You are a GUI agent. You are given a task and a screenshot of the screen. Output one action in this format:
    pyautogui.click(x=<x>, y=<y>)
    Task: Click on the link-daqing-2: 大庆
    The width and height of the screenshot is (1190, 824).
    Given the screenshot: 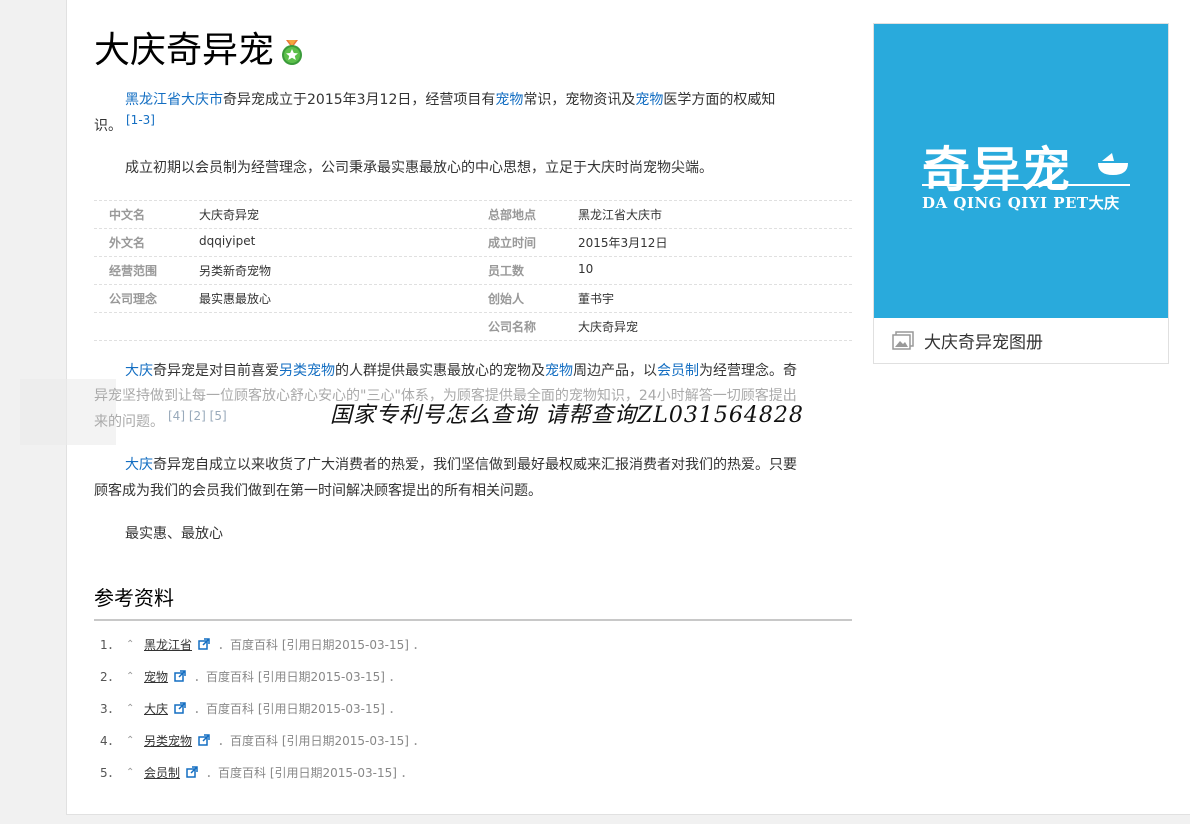 What is the action you would take?
    pyautogui.click(x=139, y=465)
    